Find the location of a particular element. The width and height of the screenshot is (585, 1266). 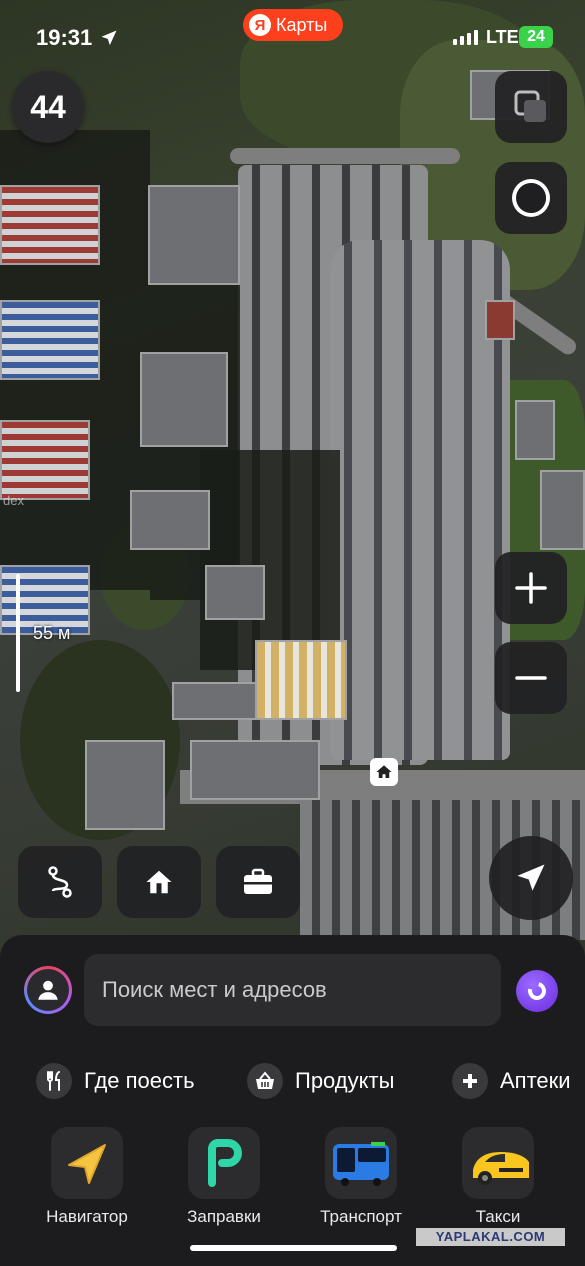

basket-icon is located at coordinates (265, 1081).